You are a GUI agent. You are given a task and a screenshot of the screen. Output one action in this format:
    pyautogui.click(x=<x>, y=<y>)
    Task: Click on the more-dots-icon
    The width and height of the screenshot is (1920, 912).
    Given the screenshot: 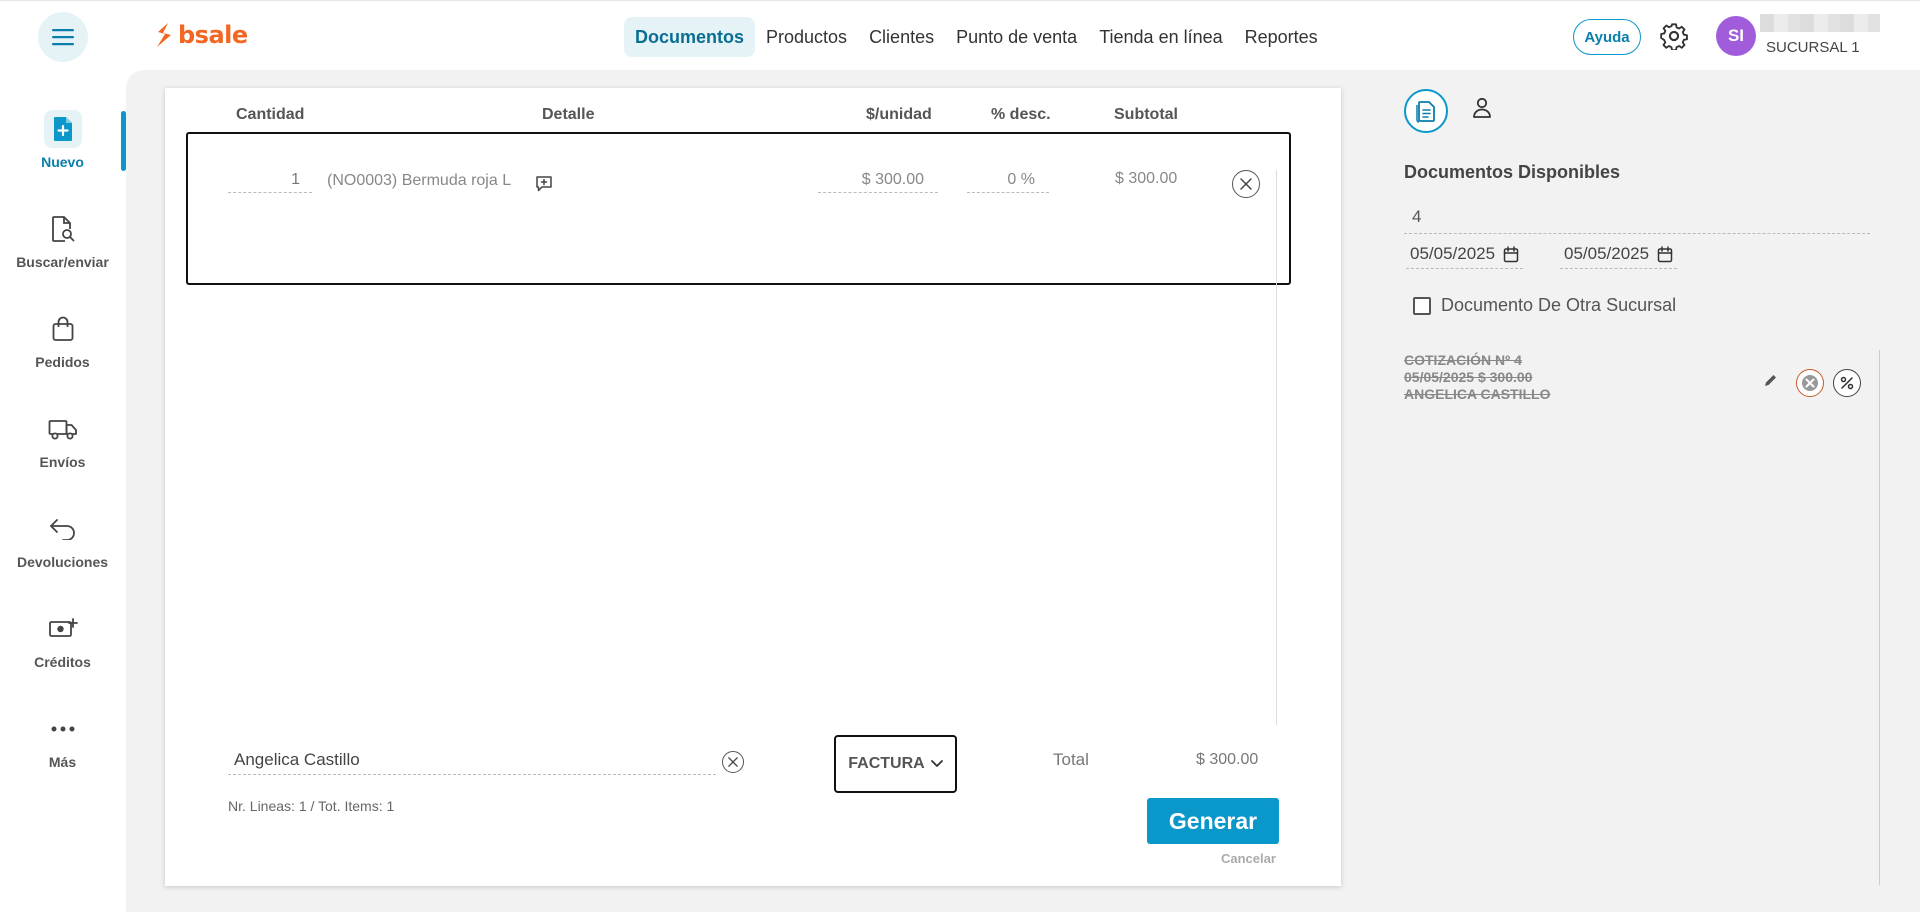 What is the action you would take?
    pyautogui.click(x=63, y=729)
    